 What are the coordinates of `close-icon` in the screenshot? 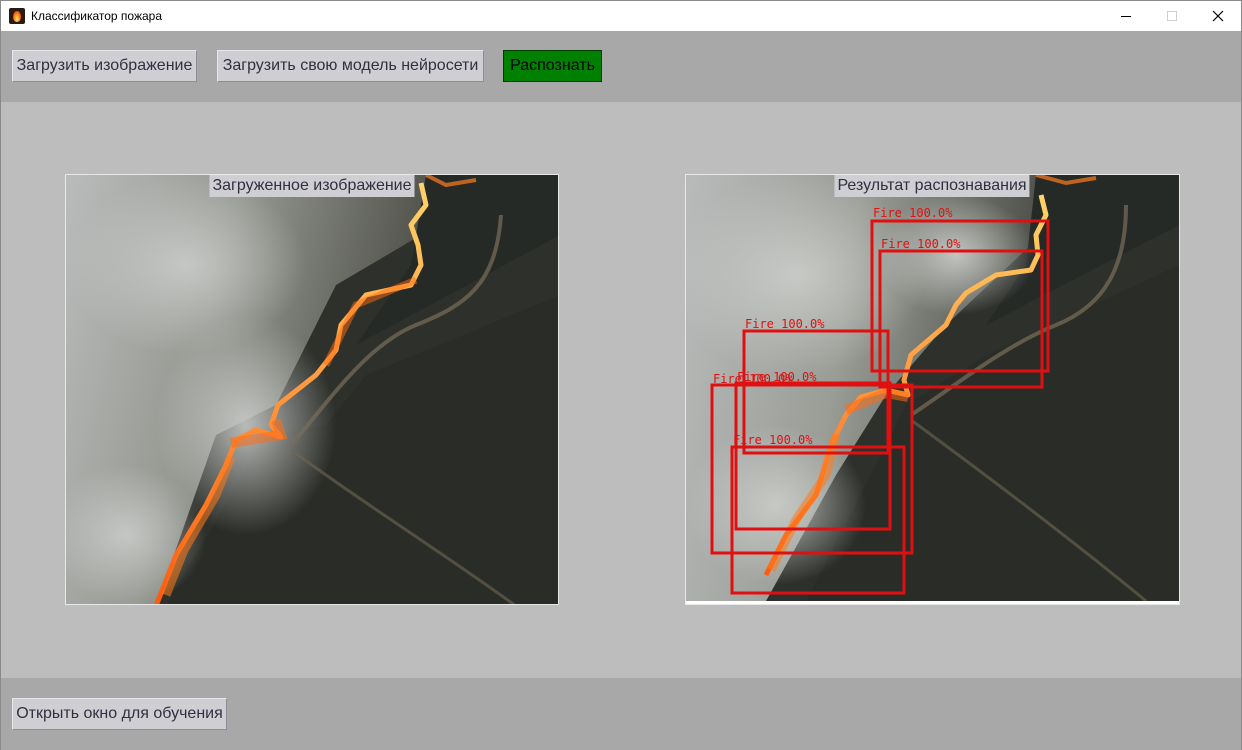 It's located at (1218, 16).